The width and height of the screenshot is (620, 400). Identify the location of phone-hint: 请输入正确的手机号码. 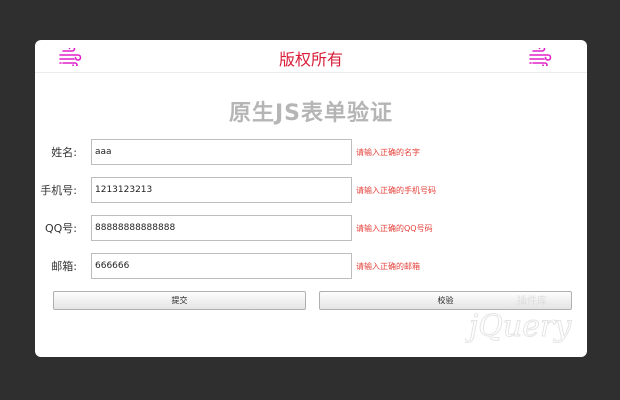
(396, 190).